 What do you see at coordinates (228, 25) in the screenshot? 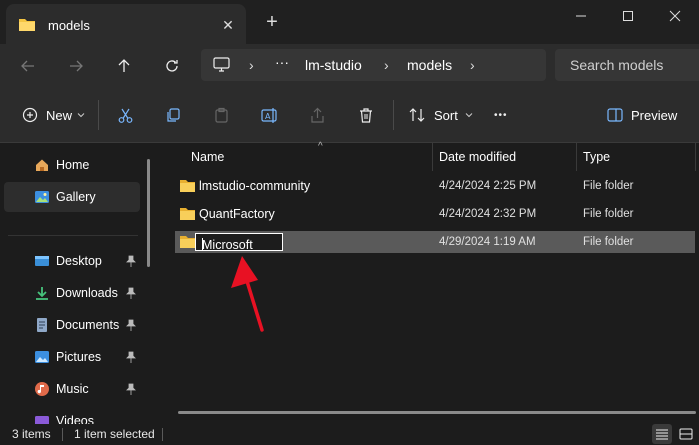
I see `close-tab-icon: ✕` at bounding box center [228, 25].